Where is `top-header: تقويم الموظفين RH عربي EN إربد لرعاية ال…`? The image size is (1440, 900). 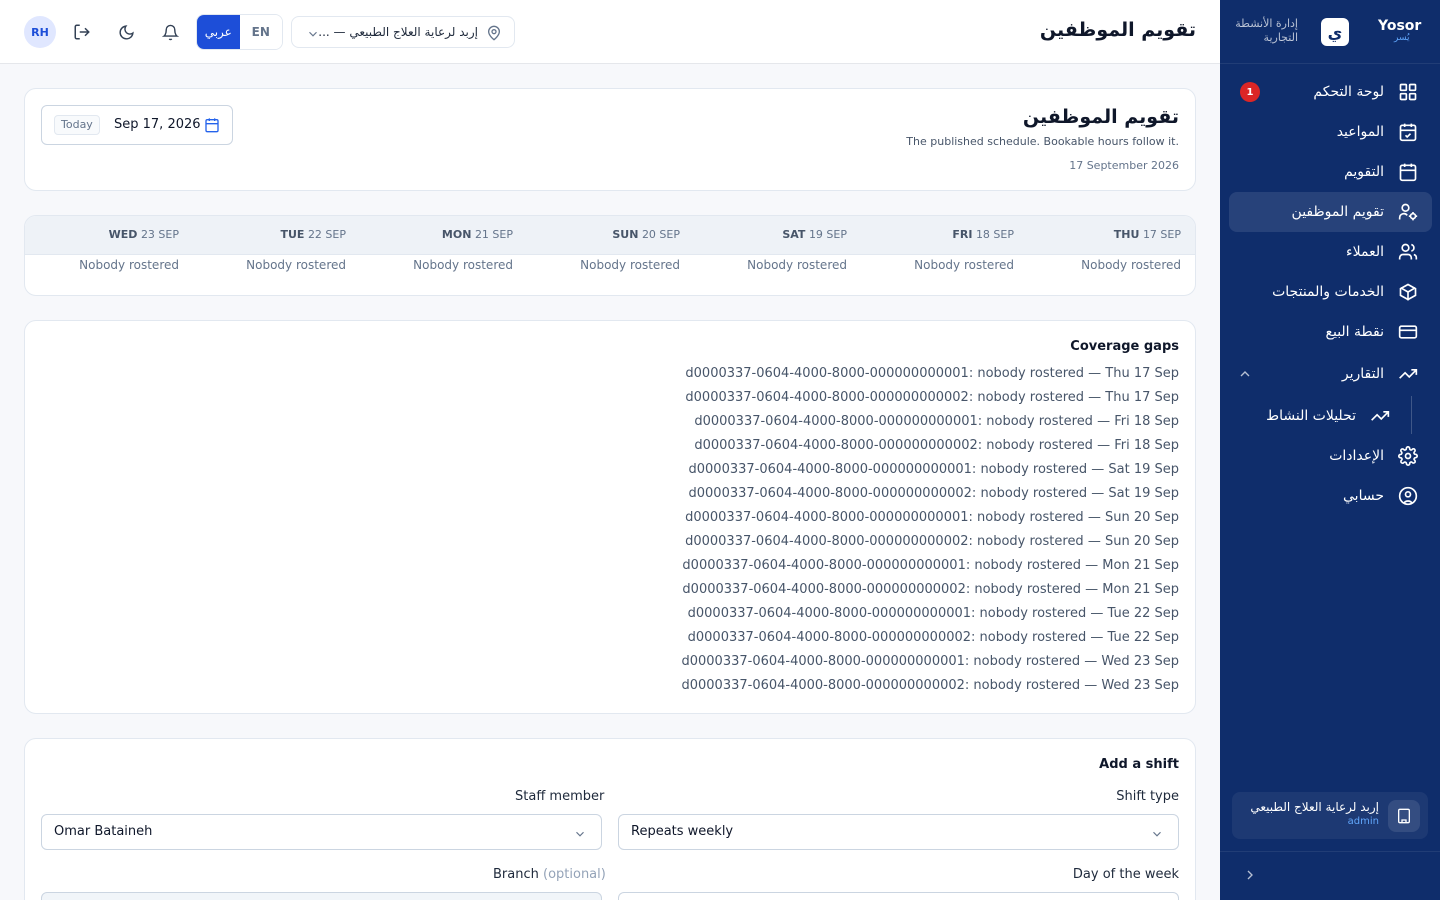
top-header: تقويم الموظفين RH عربي EN إربد لرعاية ال… is located at coordinates (610, 32).